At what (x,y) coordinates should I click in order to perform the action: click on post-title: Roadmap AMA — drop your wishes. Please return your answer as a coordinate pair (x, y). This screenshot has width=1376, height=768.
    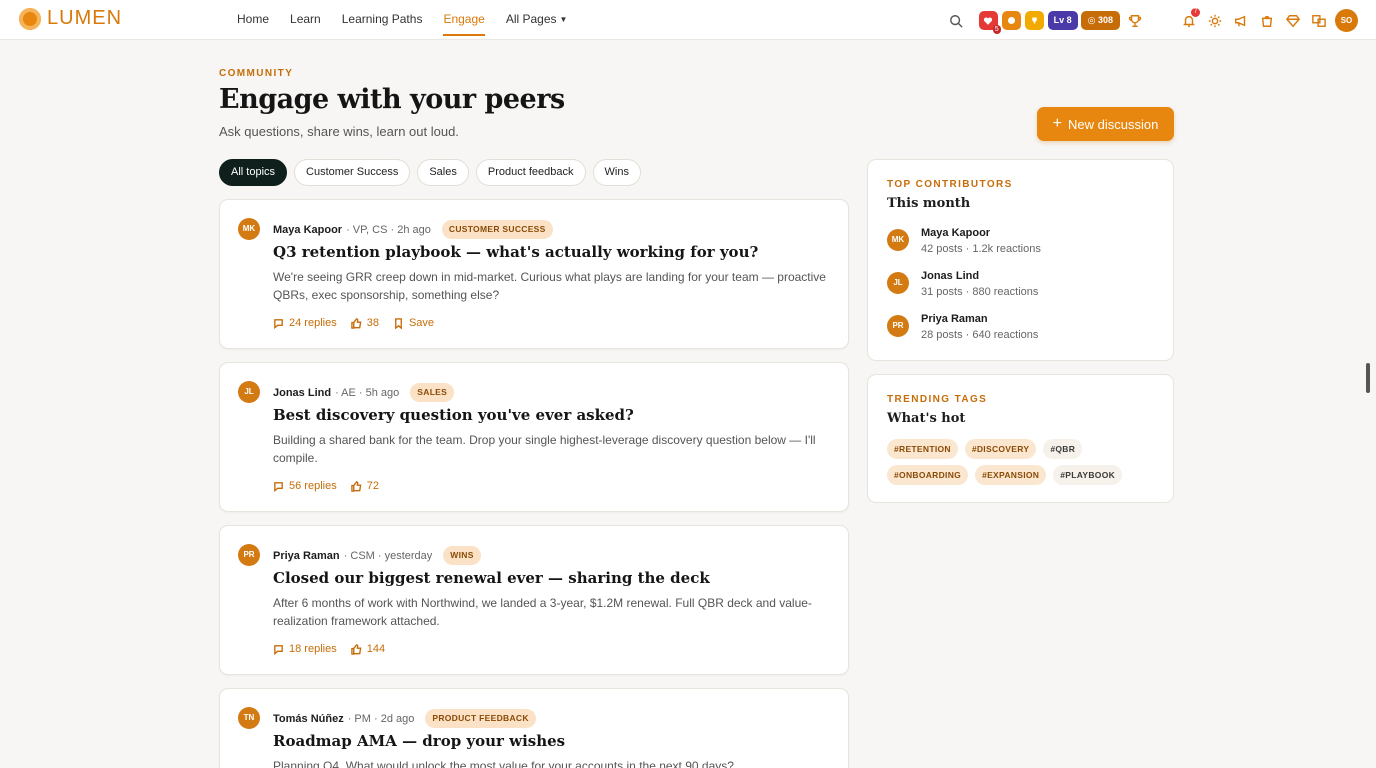
    Looking at the image, I should click on (419, 741).